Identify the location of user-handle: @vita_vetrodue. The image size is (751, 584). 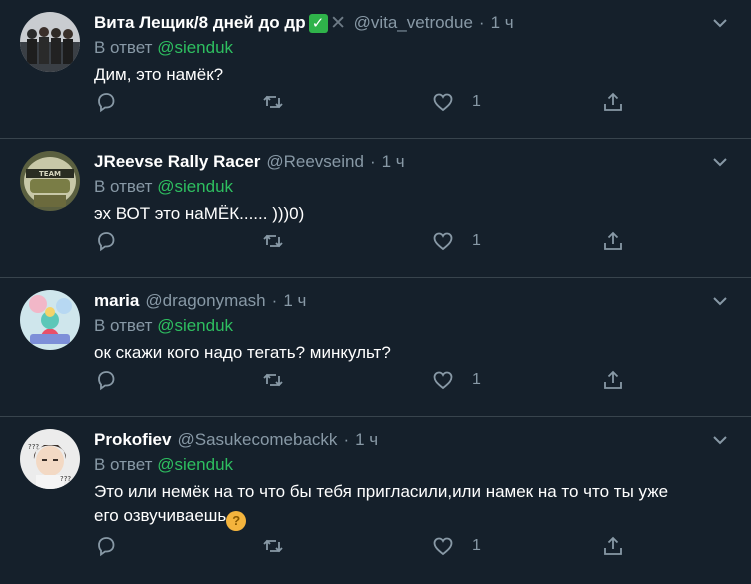
(413, 23).